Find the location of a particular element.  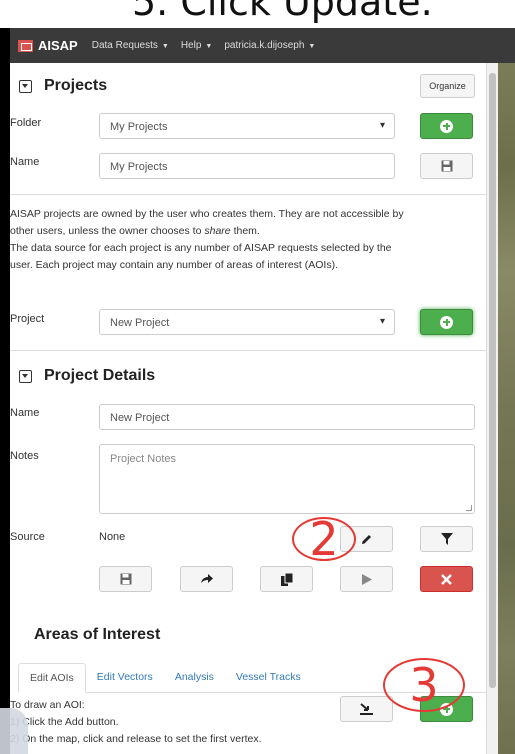

copy-icon is located at coordinates (286, 579).